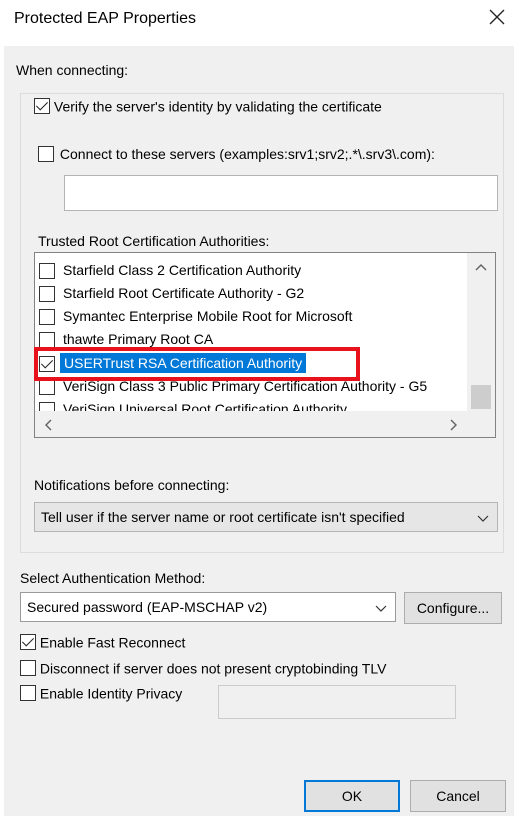 The height and width of the screenshot is (816, 518). What do you see at coordinates (48, 426) in the screenshot?
I see `scroll-left-icon` at bounding box center [48, 426].